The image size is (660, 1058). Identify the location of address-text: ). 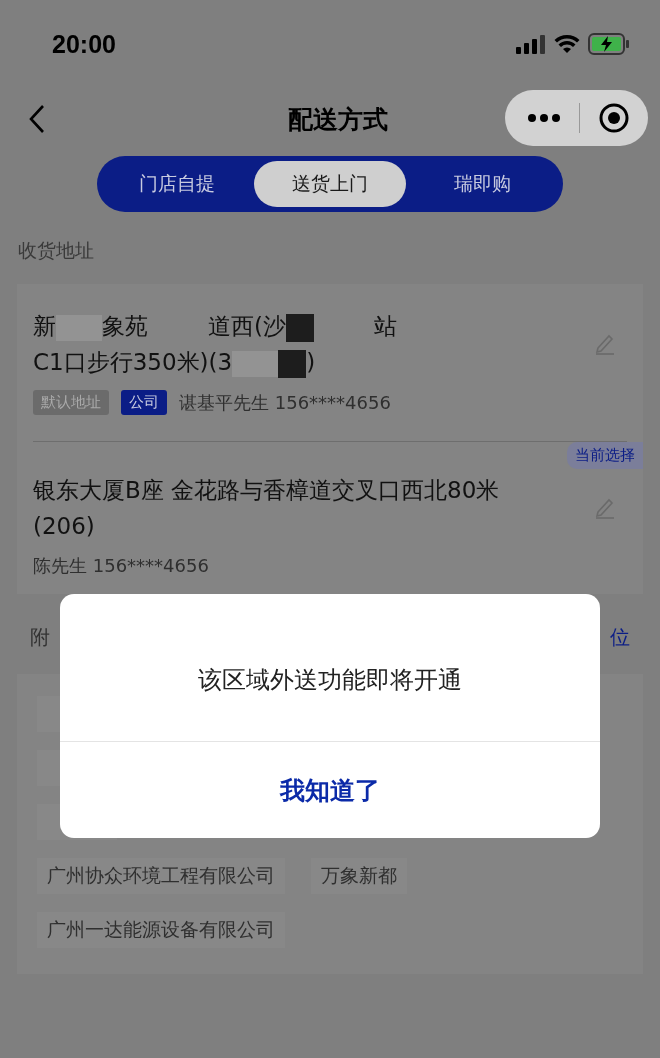
(311, 362).